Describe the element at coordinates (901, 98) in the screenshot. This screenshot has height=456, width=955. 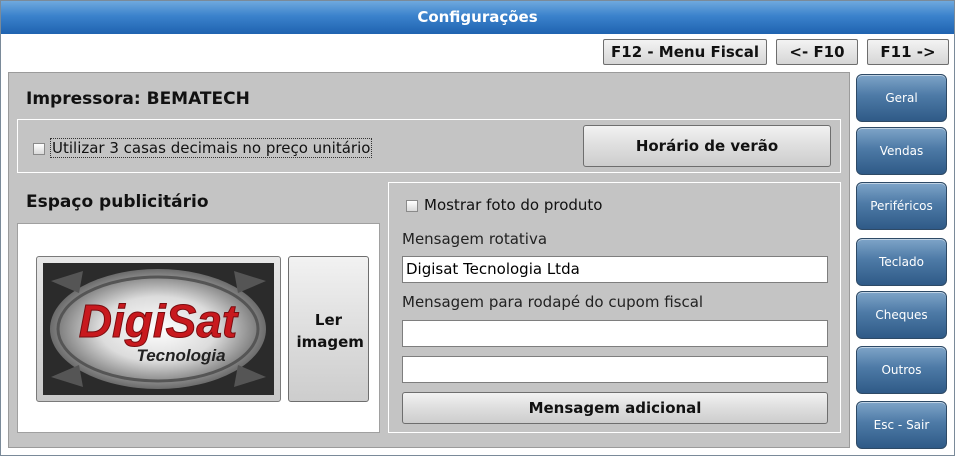
I see `sidebar-item-geral: Geral` at that location.